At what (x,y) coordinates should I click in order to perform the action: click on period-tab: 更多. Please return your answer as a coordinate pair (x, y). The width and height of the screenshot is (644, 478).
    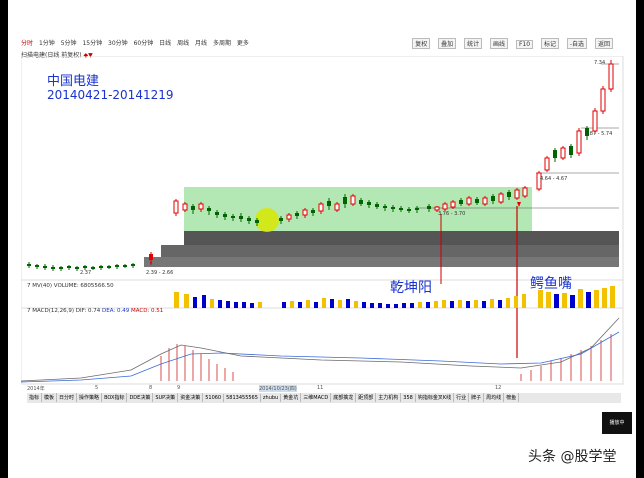
    Looking at the image, I should click on (243, 42).